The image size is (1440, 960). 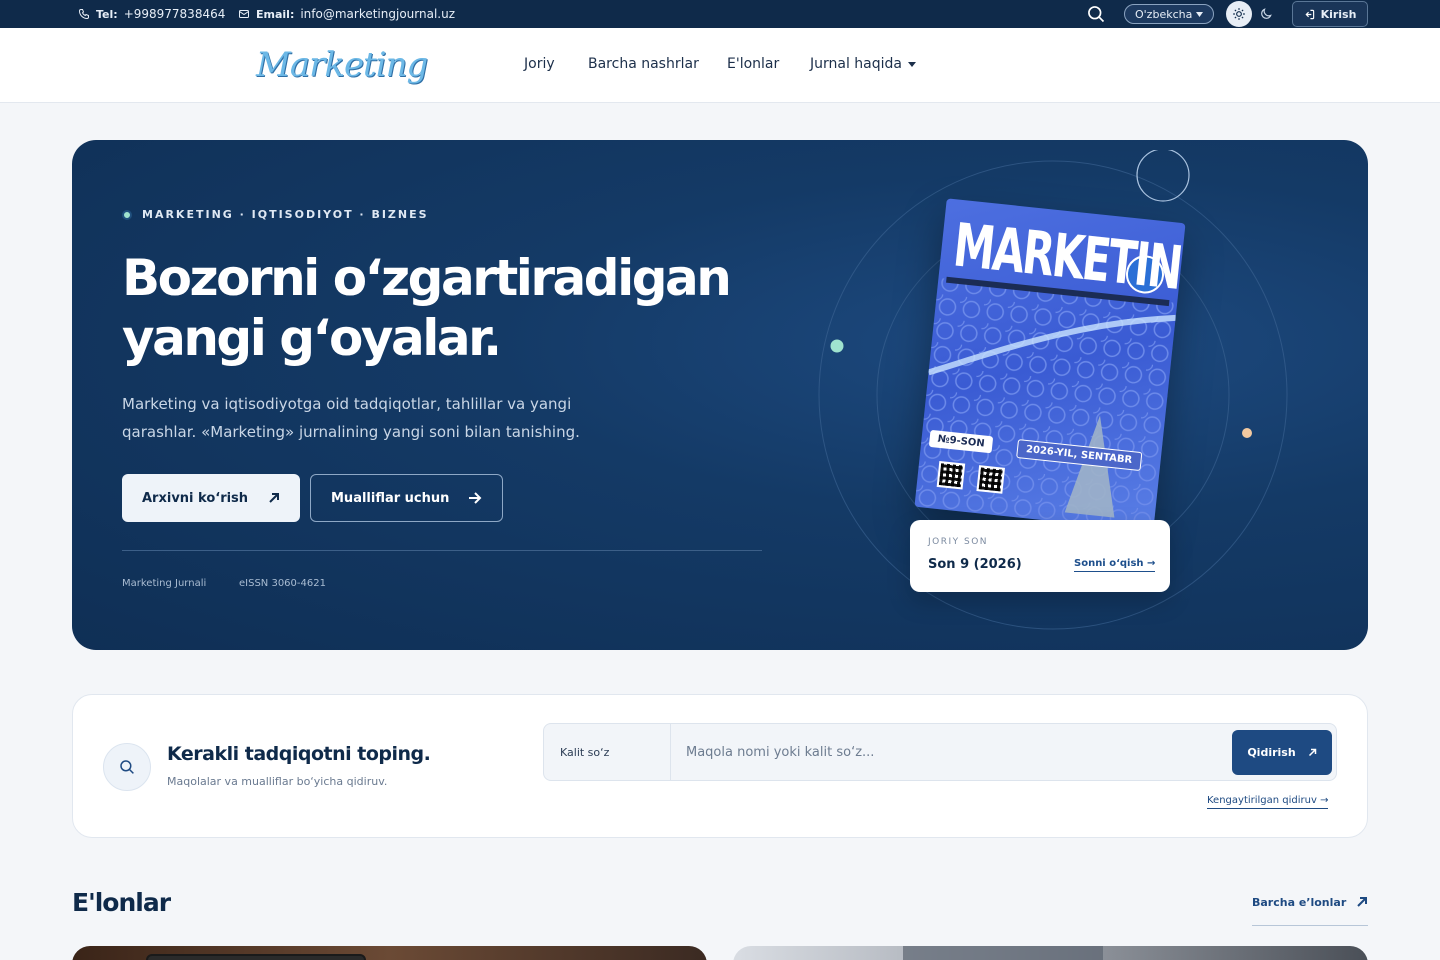 What do you see at coordinates (1310, 911) in the screenshot?
I see `all-announcements-link: Barcha e’lonlar` at bounding box center [1310, 911].